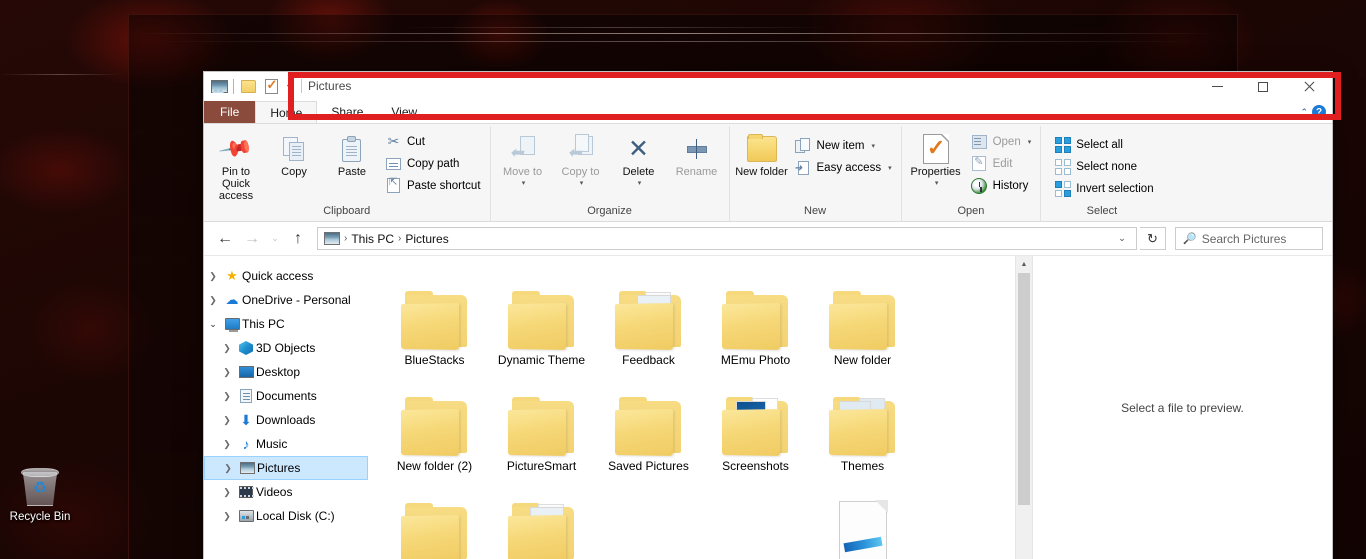 The image size is (1366, 559). I want to click on paste-button: Paste, so click(352, 155).